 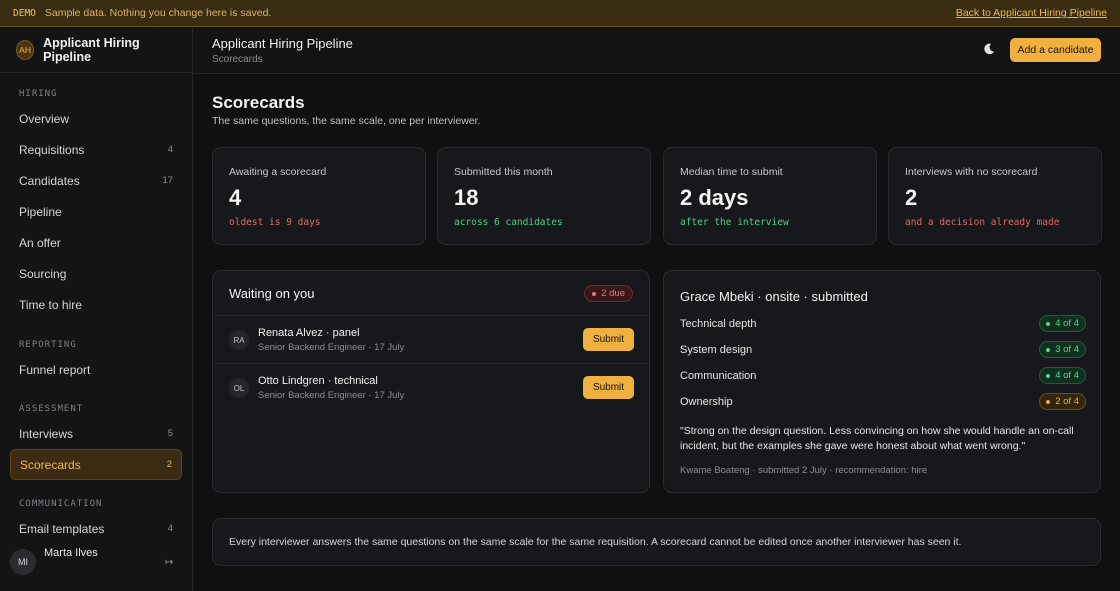 What do you see at coordinates (282, 43) in the screenshot?
I see `app-title: Applicant Hiring Pipeline` at bounding box center [282, 43].